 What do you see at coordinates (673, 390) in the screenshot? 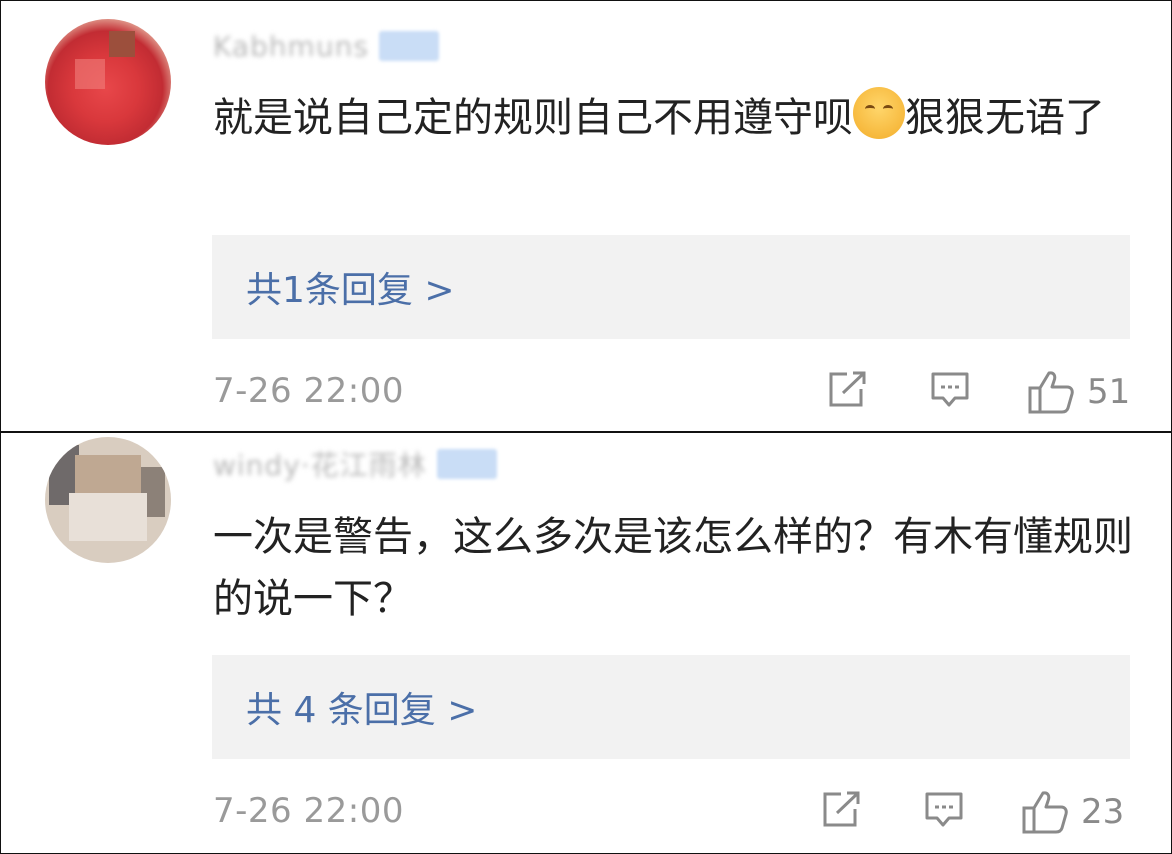
I see `comment-footer: 7-26 22:00 51` at bounding box center [673, 390].